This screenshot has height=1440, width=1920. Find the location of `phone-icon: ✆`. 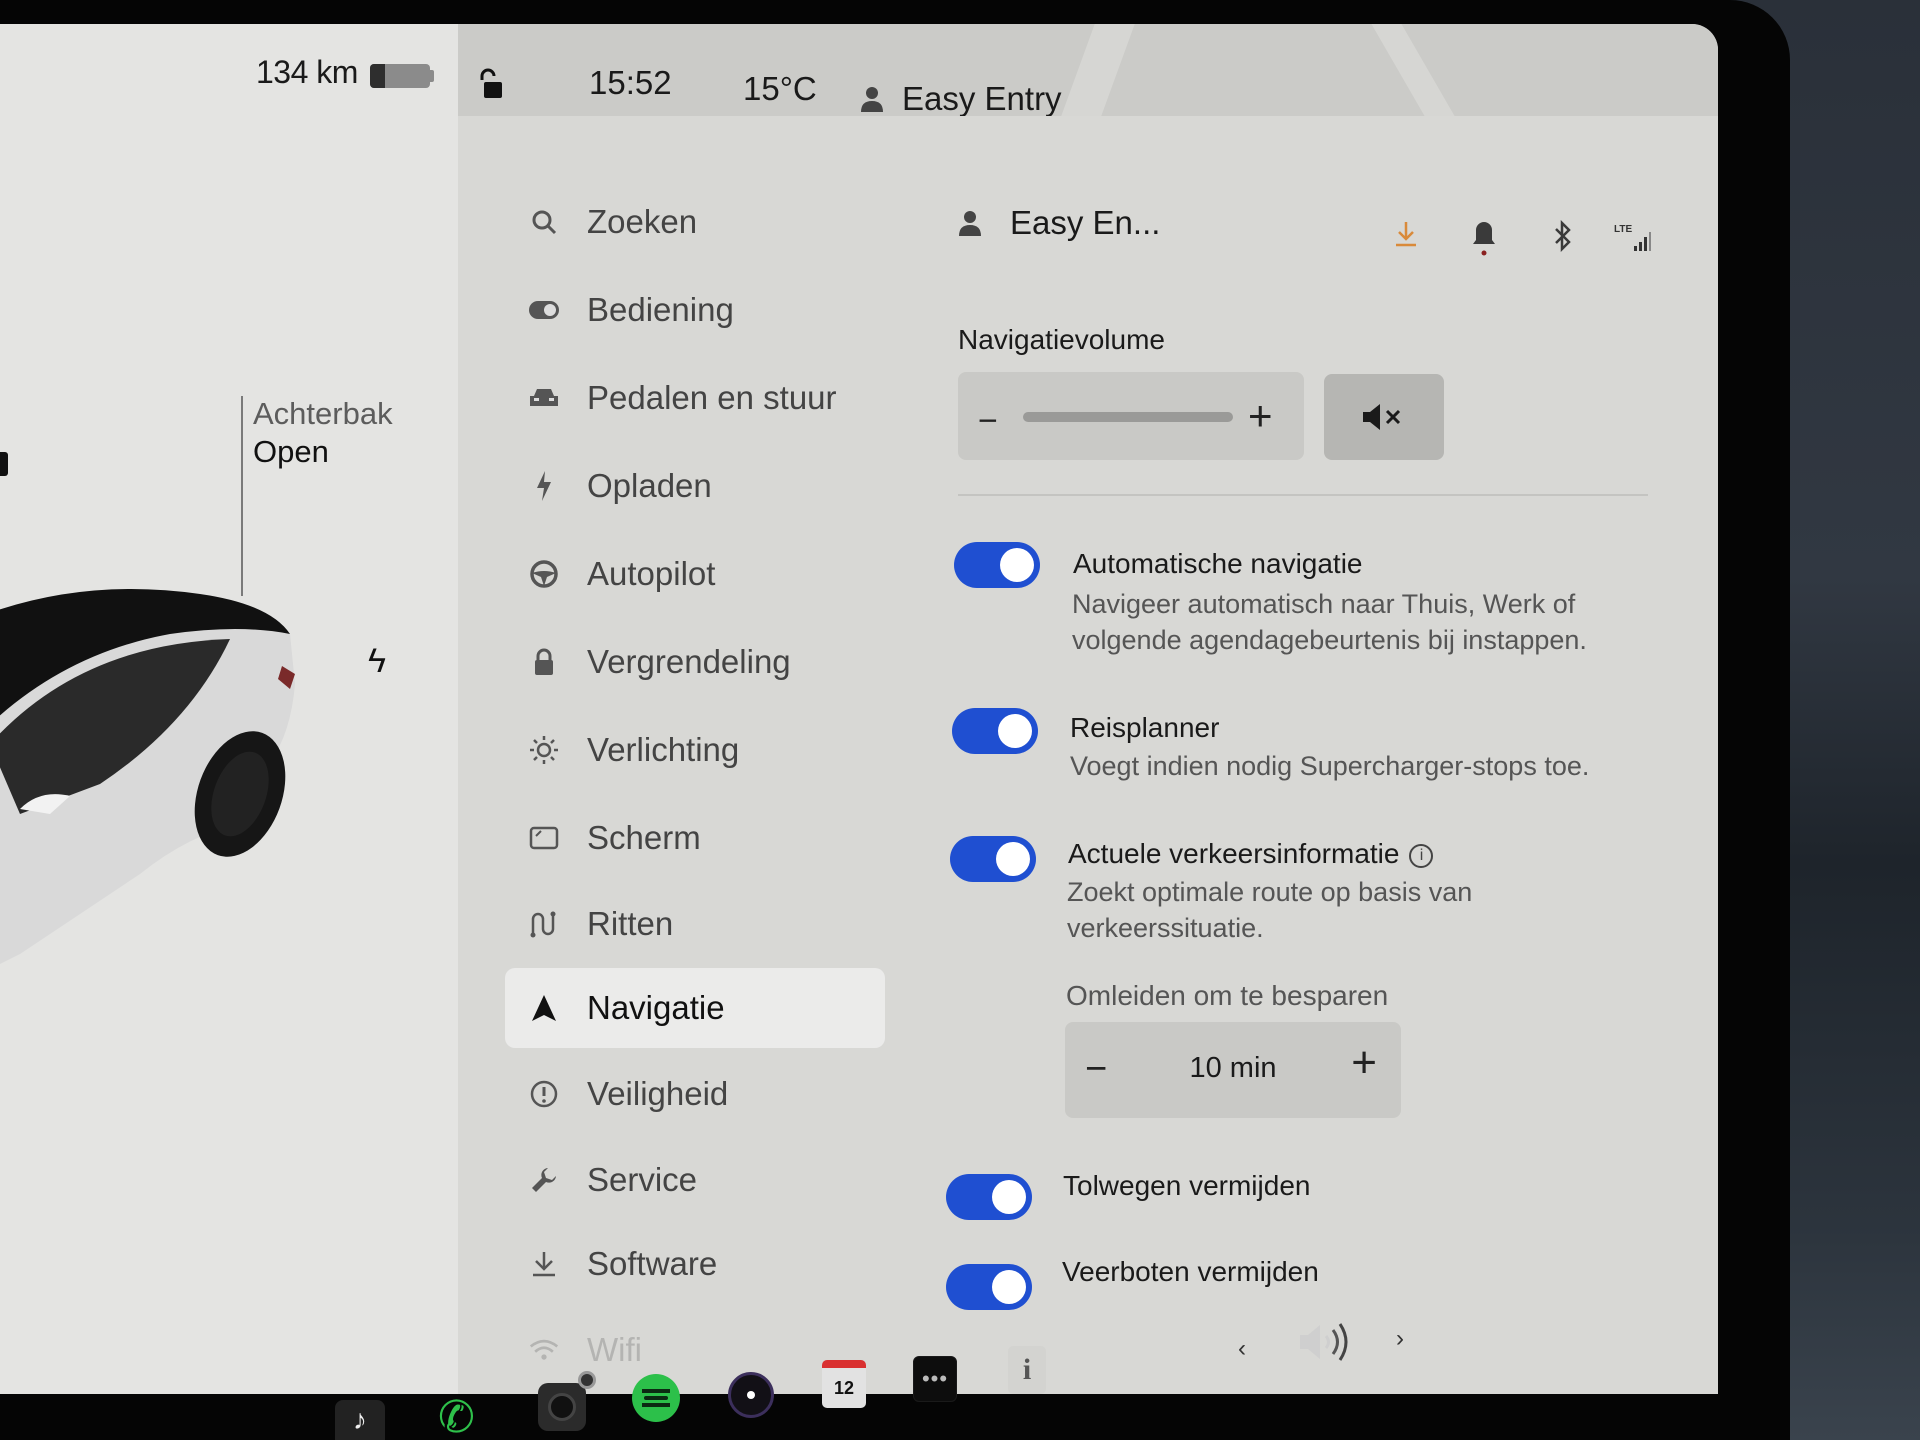

phone-icon: ✆ is located at coordinates (456, 1416).